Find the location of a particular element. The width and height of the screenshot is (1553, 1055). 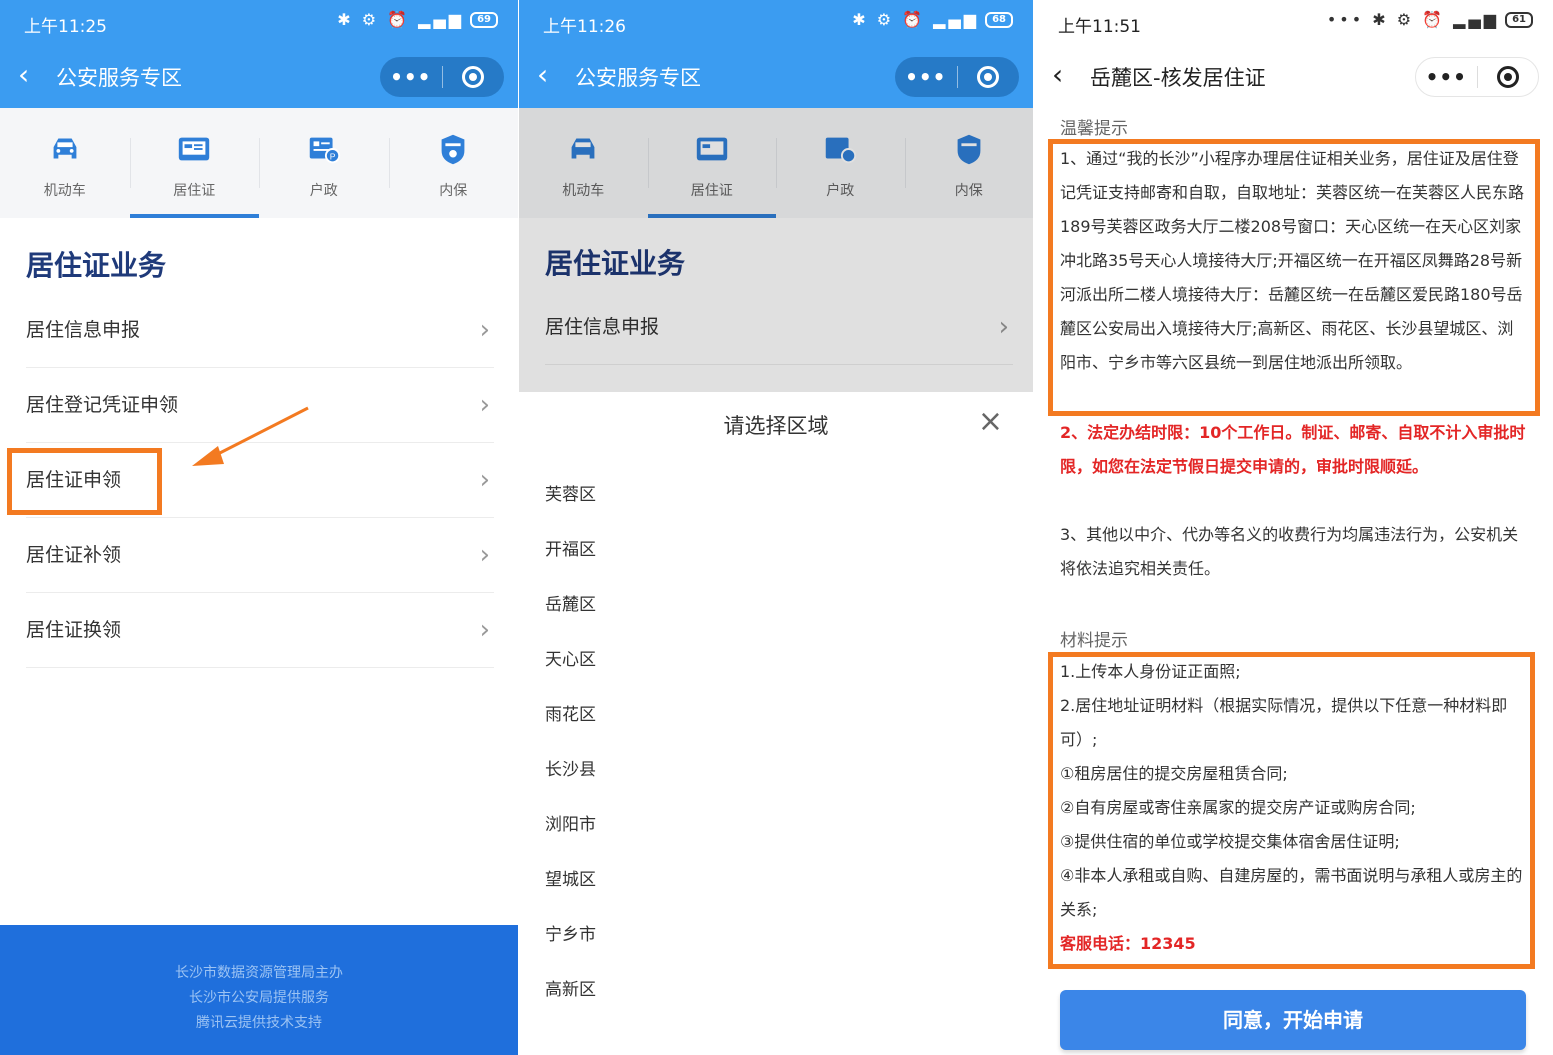

car-icon is located at coordinates (65, 148).